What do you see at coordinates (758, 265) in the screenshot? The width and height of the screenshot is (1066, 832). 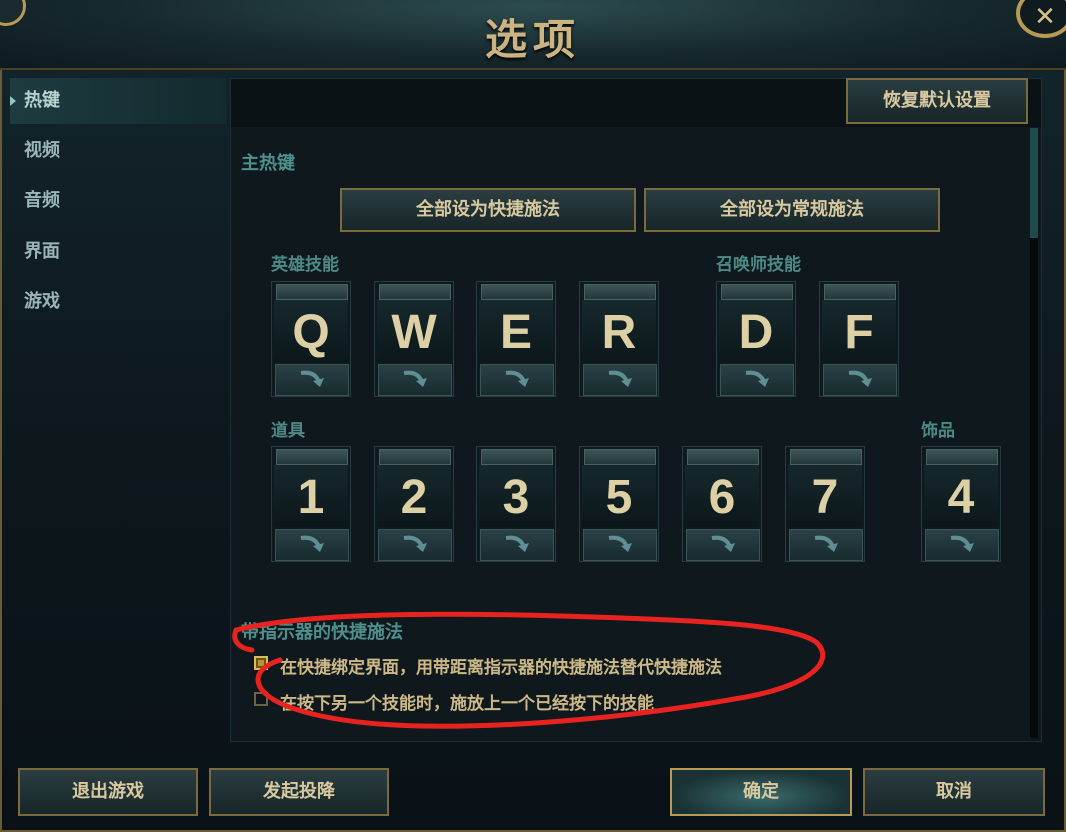 I see `summoner-spells-label: 召唤师技能` at bounding box center [758, 265].